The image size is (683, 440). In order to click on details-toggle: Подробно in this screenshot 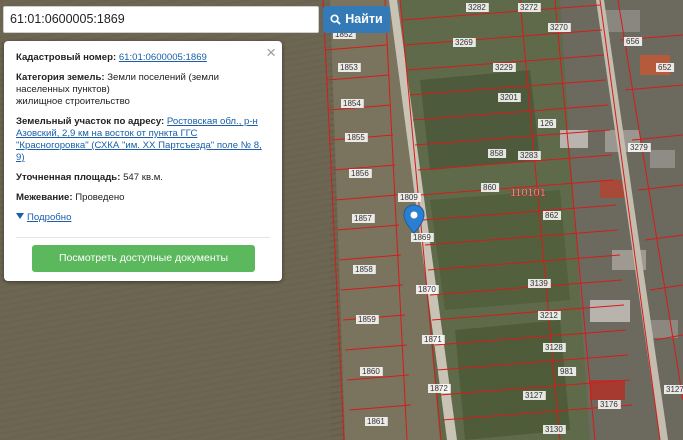, I will do `click(143, 218)`.